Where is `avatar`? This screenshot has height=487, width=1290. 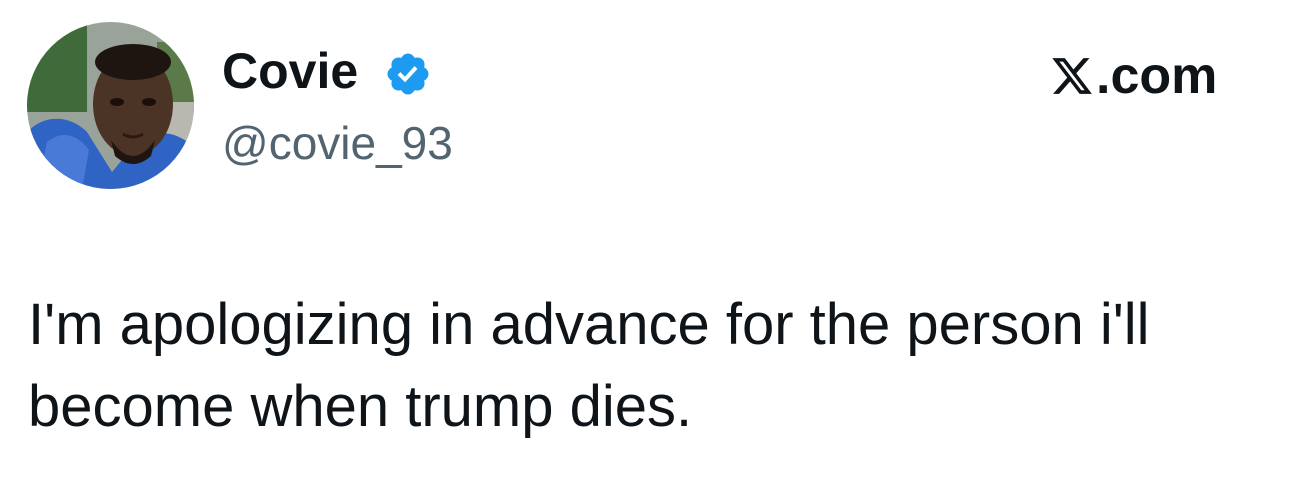 avatar is located at coordinates (110, 105).